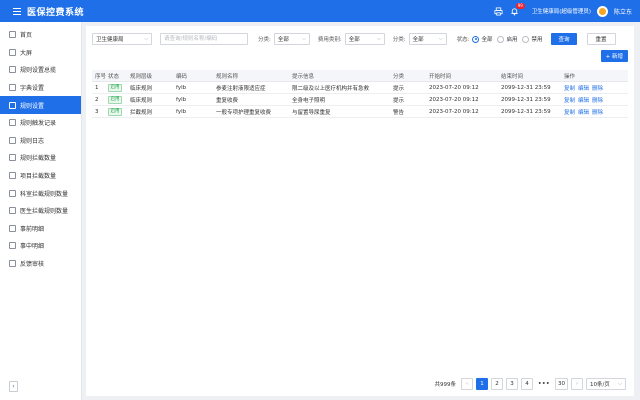  What do you see at coordinates (32, 265) in the screenshot?
I see `sidebar-item-label: 反馈审核` at bounding box center [32, 265].